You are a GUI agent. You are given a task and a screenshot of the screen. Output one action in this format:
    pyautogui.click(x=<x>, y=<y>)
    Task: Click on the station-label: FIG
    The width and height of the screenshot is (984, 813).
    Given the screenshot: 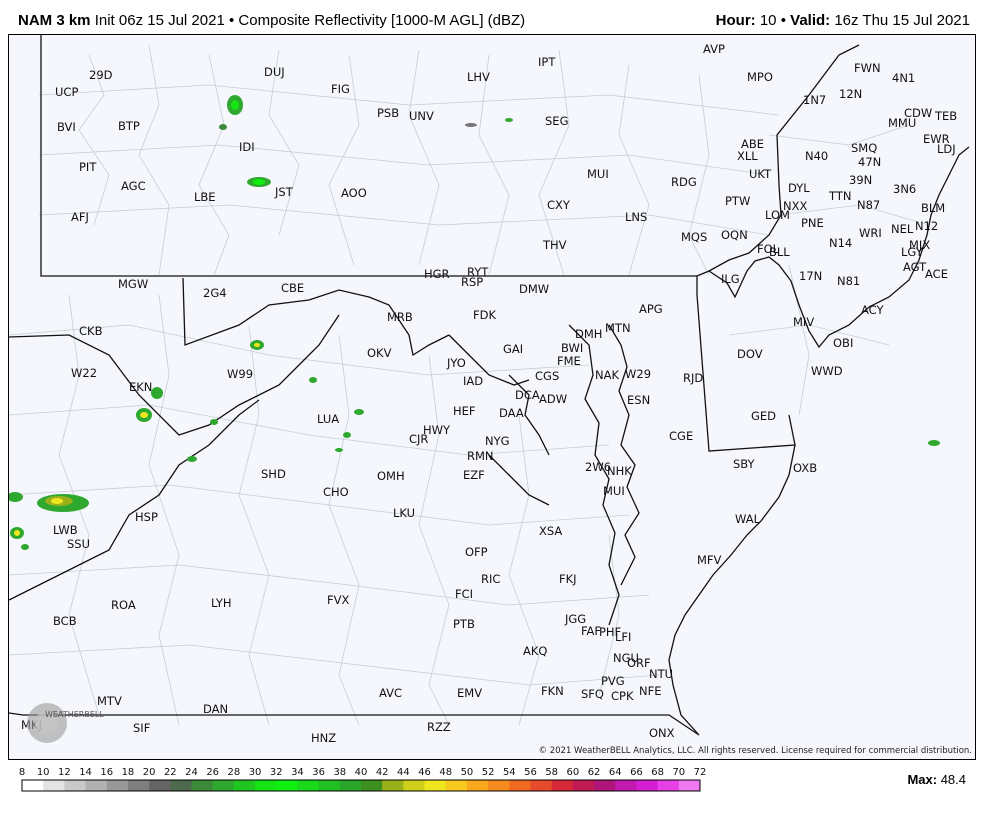 What is the action you would take?
    pyautogui.click(x=340, y=89)
    